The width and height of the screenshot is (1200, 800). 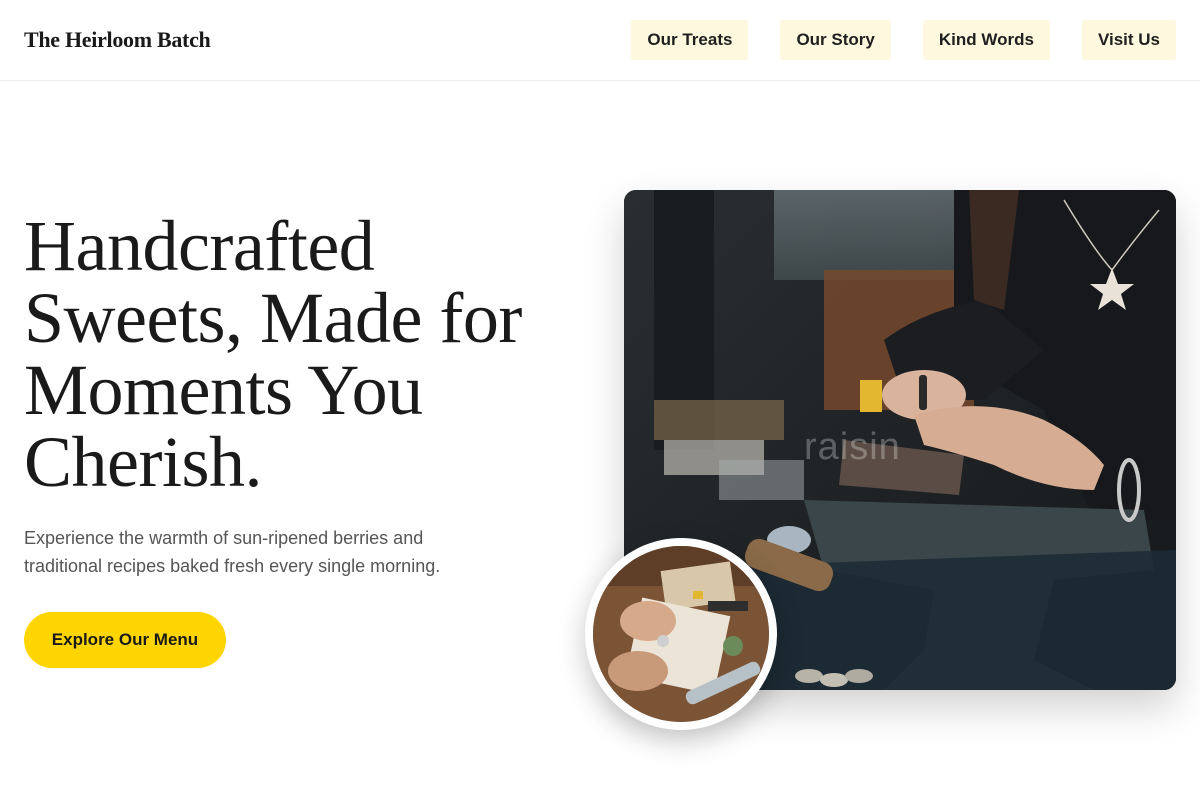 I want to click on image-watermark: raisin, so click(x=852, y=447).